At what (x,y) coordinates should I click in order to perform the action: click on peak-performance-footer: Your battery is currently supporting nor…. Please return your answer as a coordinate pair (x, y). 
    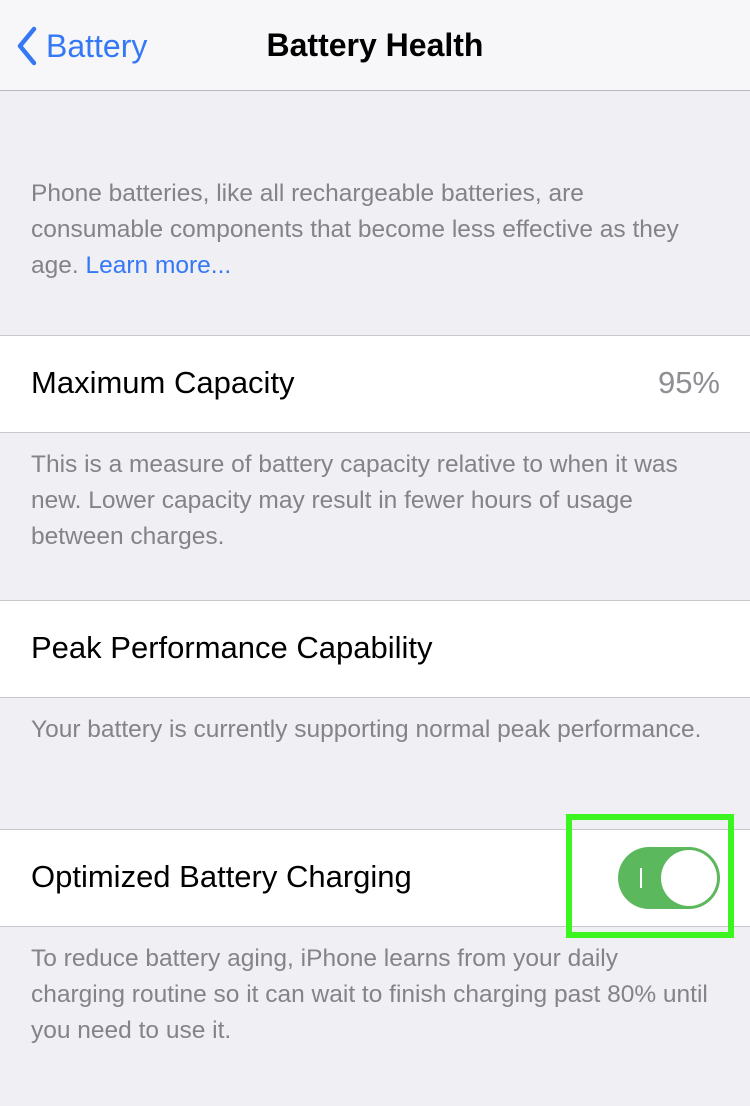
    Looking at the image, I should click on (366, 729).